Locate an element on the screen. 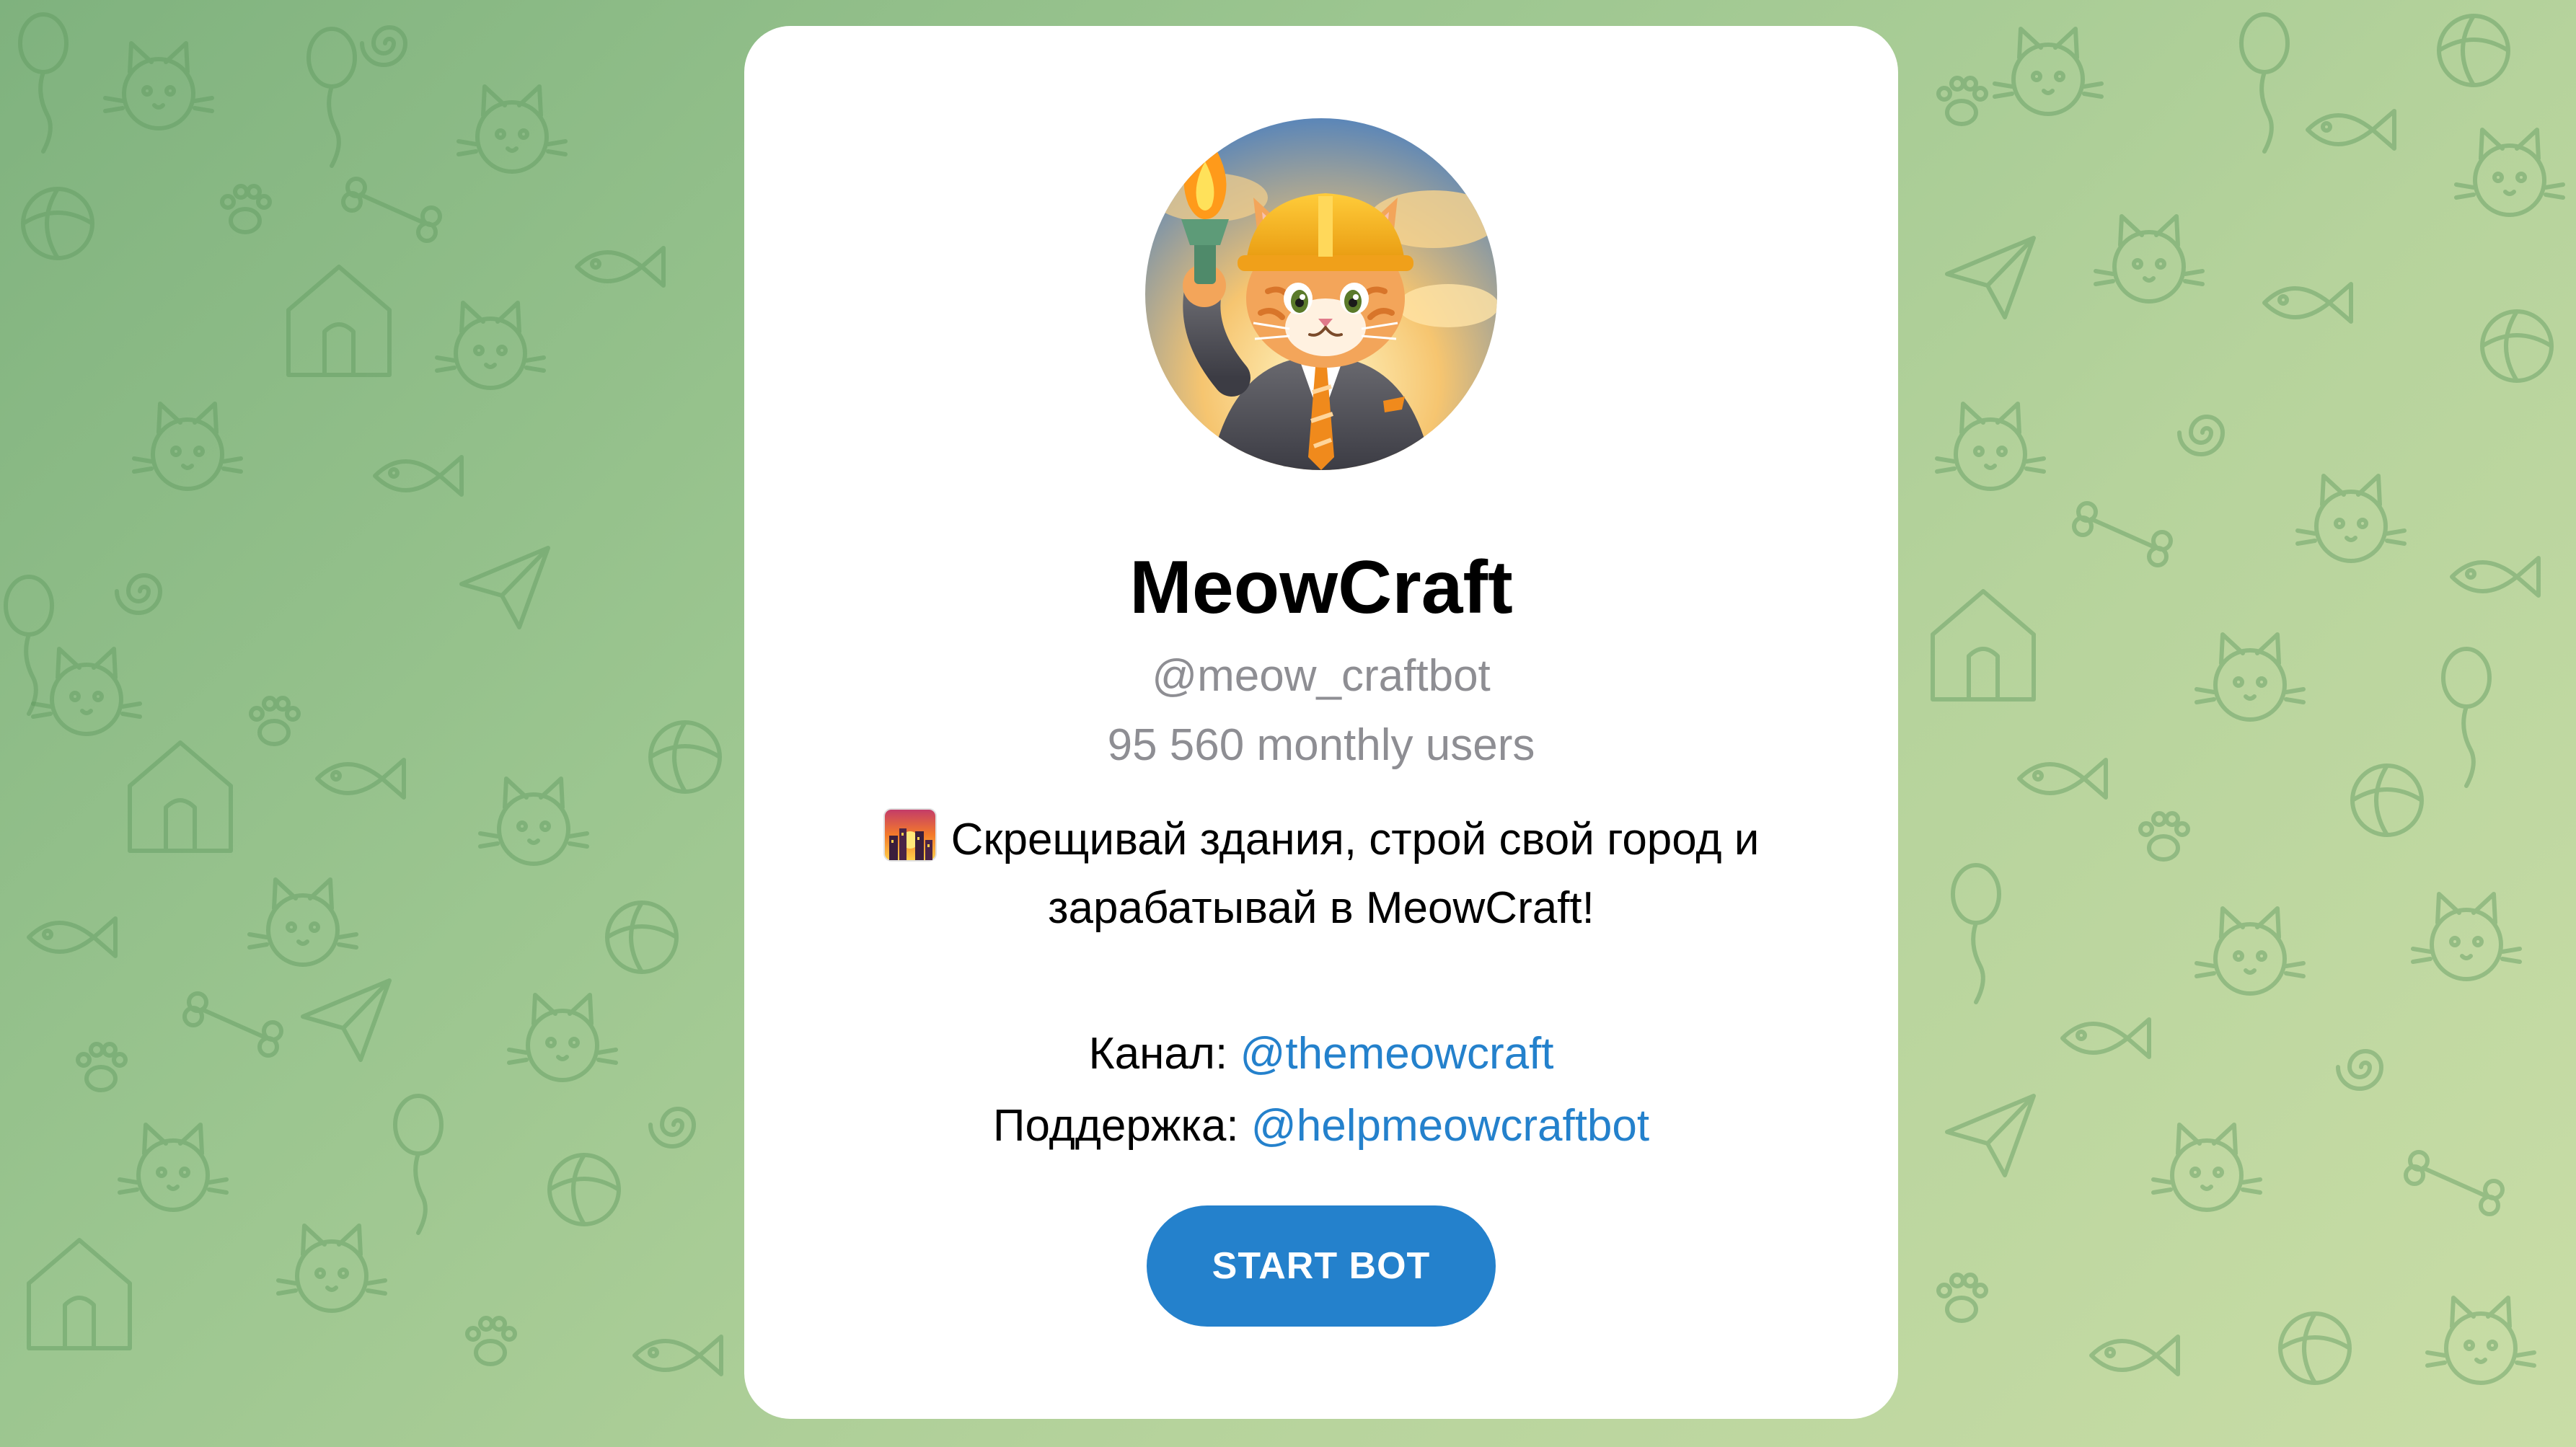 This screenshot has width=2576, height=1447. channel-link: @themeowcraft is located at coordinates (1396, 1054).